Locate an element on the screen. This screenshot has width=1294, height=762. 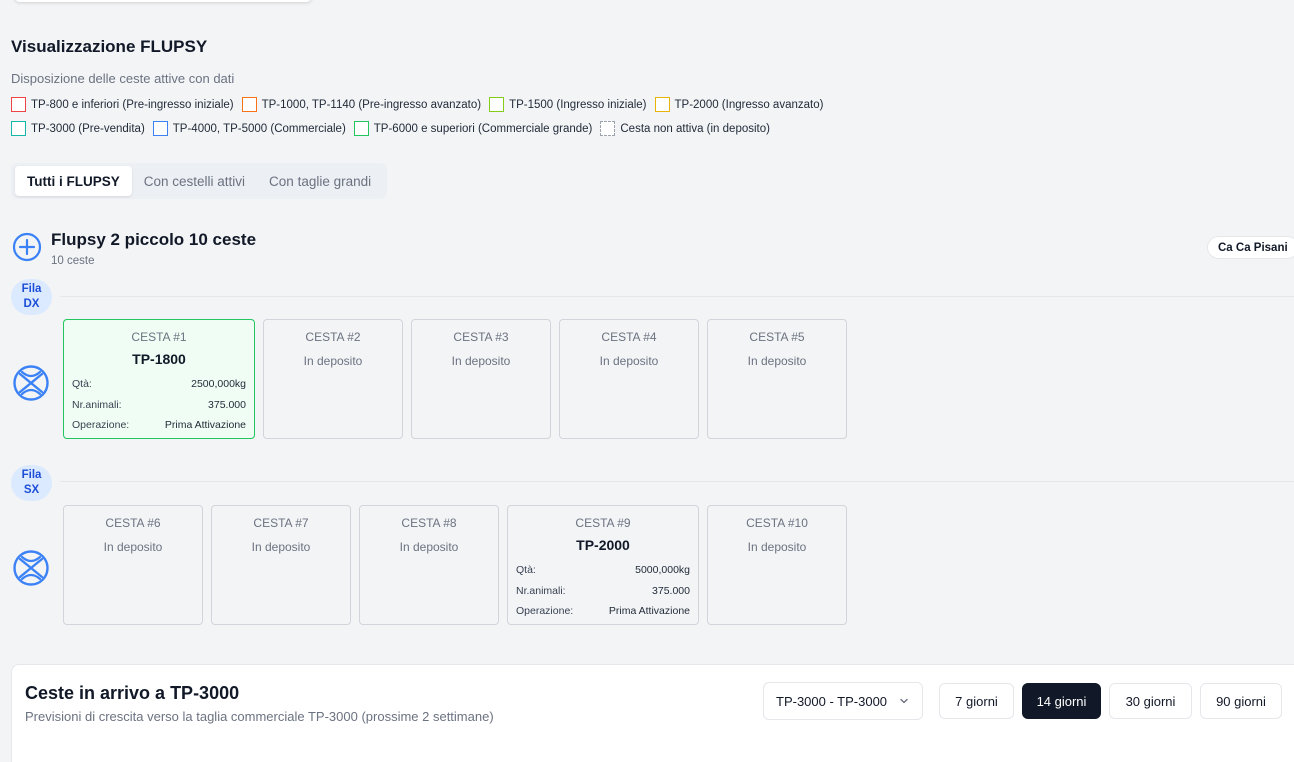
chevron-down-icon is located at coordinates (904, 701).